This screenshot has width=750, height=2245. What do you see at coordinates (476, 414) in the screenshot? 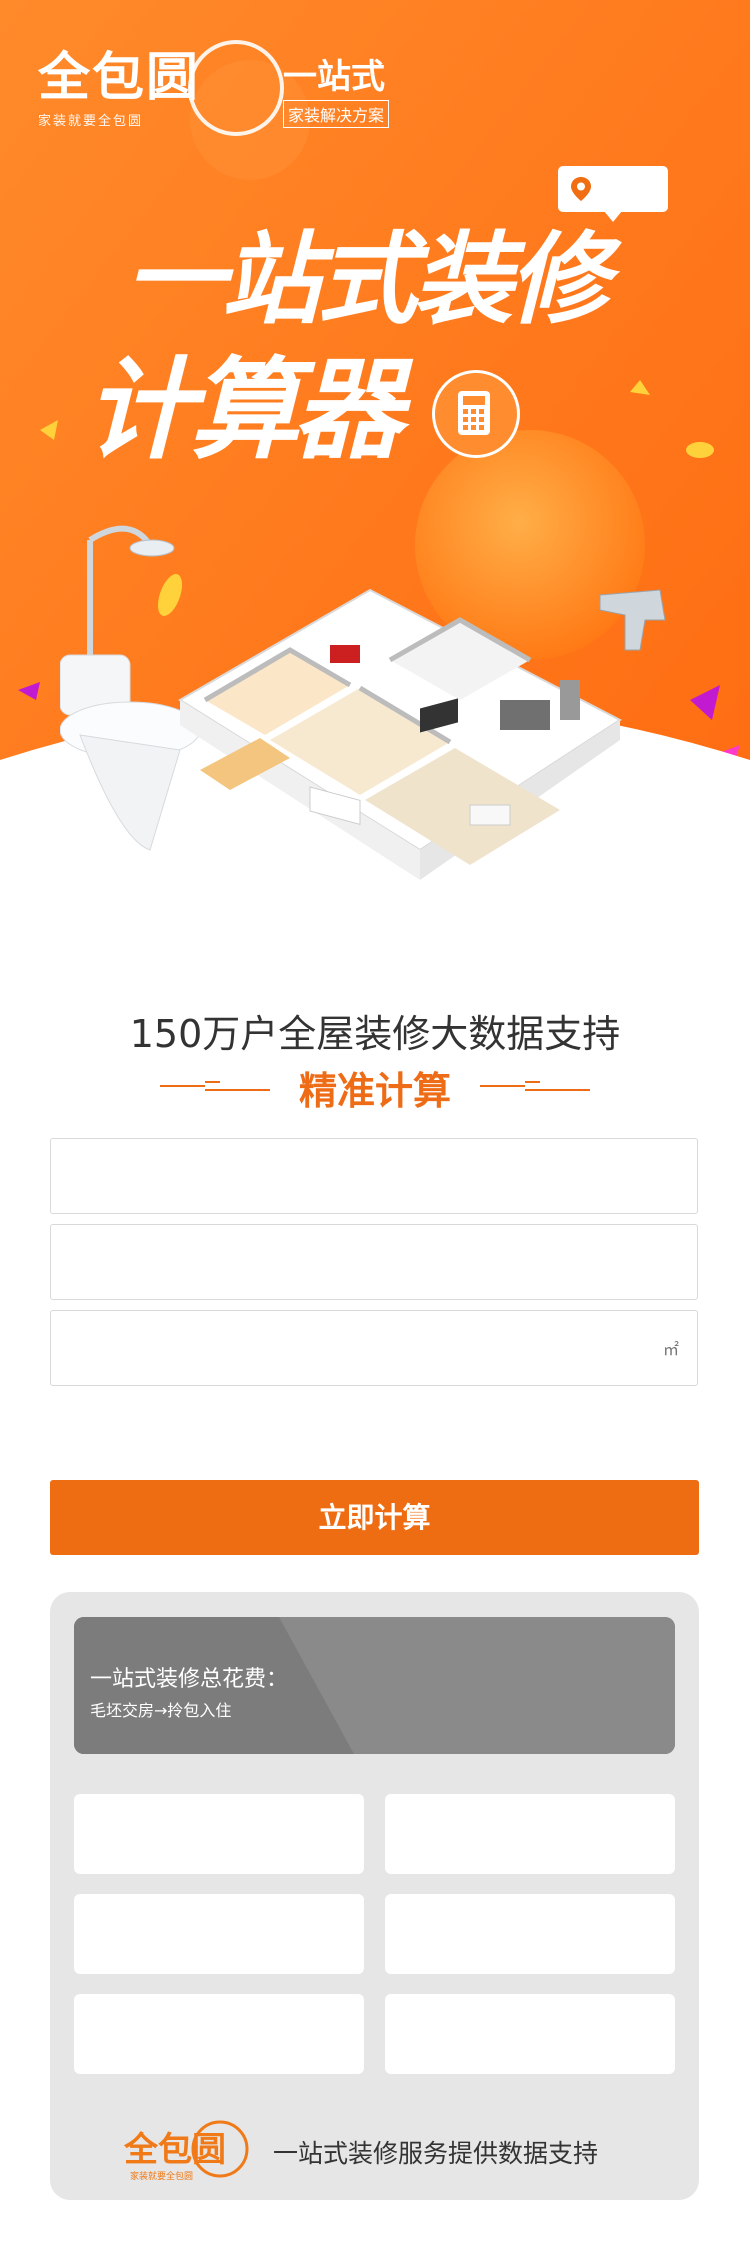
I see `calculator-icon` at bounding box center [476, 414].